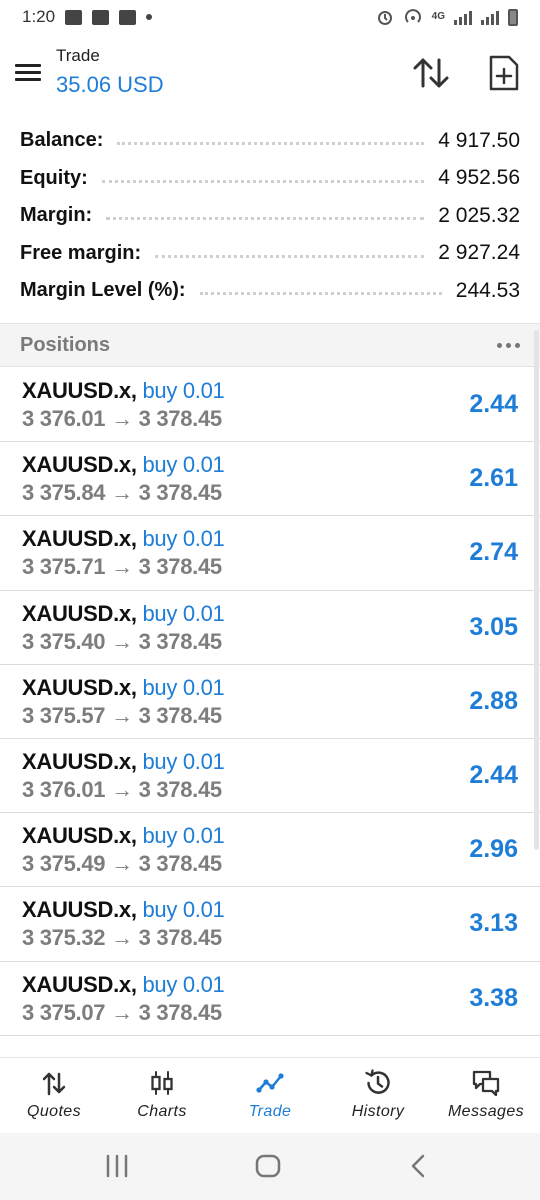  Describe the element at coordinates (54, 177) in the screenshot. I see `equity-label: Equity:` at that location.